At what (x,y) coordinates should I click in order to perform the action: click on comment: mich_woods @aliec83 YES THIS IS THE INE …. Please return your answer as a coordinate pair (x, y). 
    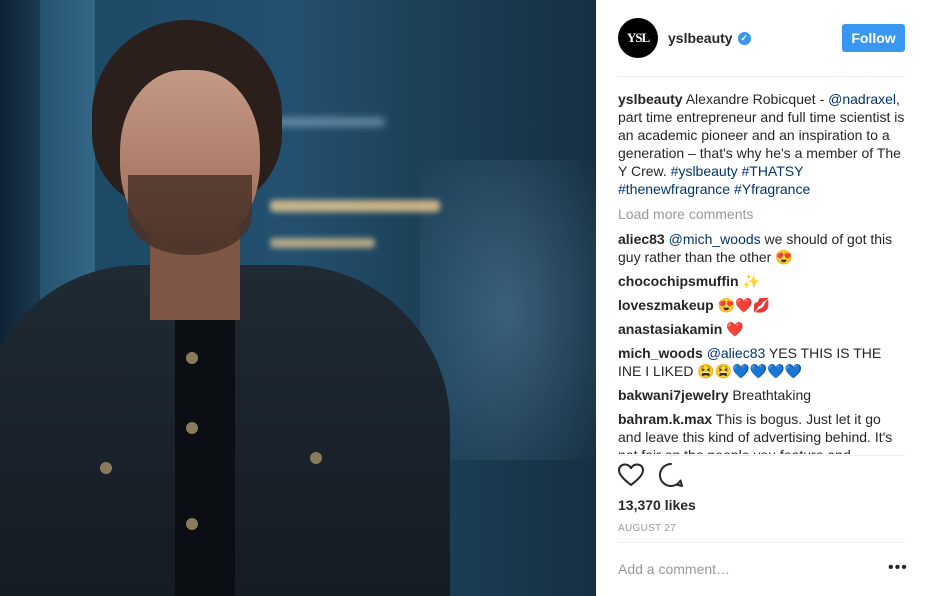
    Looking at the image, I should click on (763, 362).